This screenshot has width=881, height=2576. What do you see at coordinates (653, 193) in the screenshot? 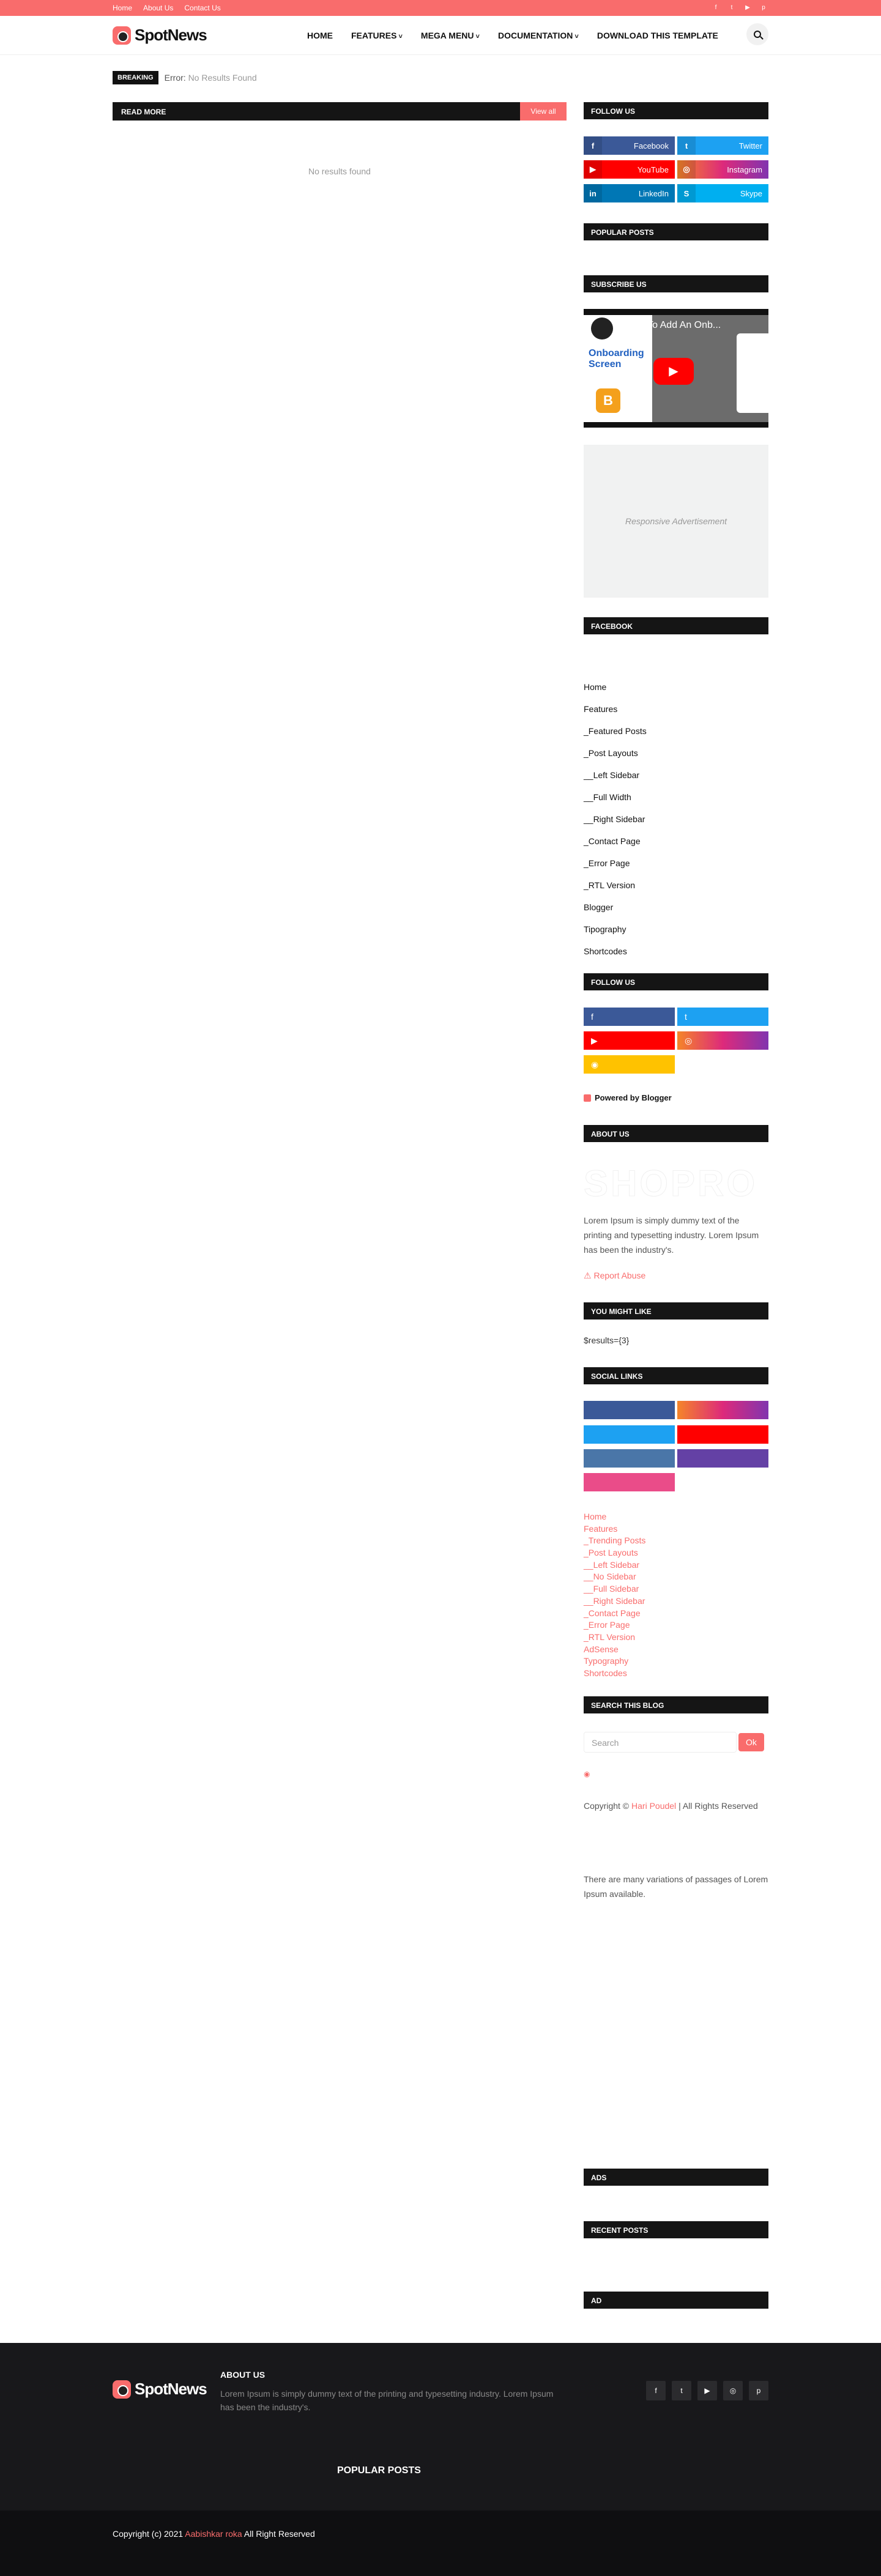
I see `linkedin-label: LinkedIn` at bounding box center [653, 193].